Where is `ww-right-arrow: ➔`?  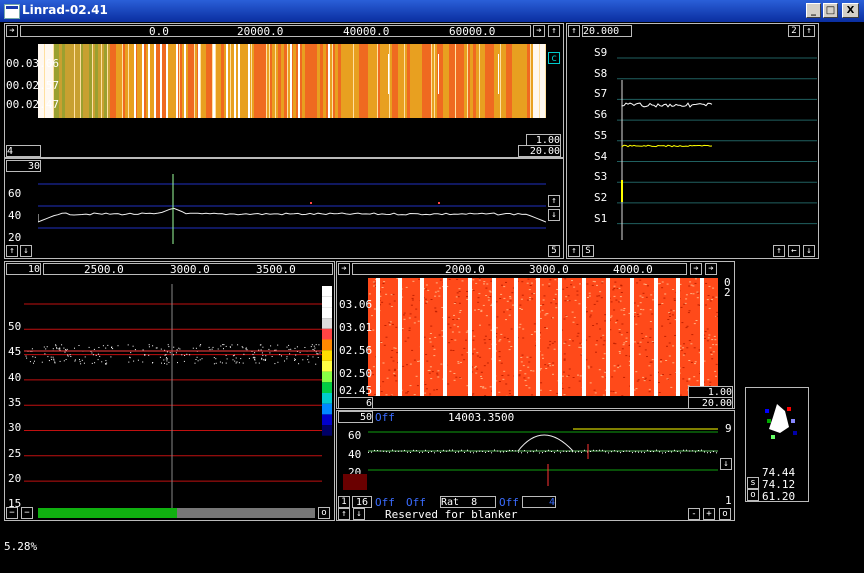
ww-right-arrow: ➔ is located at coordinates (539, 31).